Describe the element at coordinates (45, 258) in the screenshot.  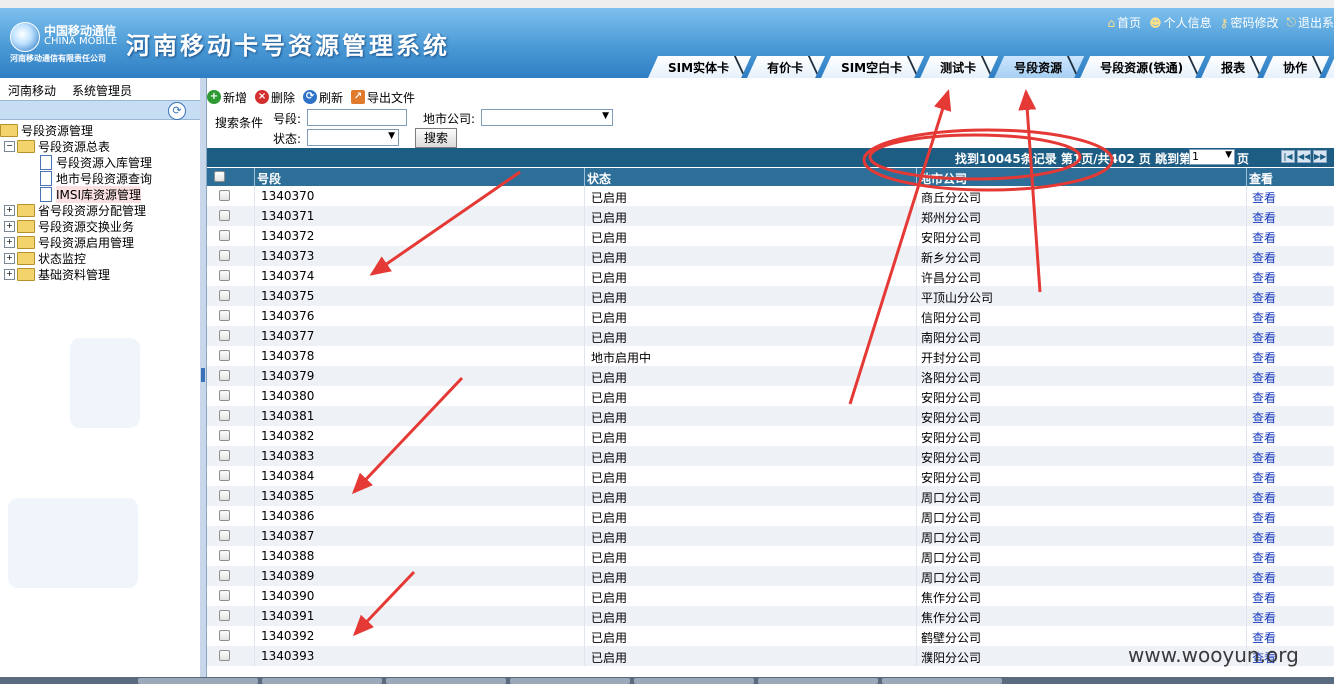
I see `tree-item-status-monitor: + 状态监控` at that location.